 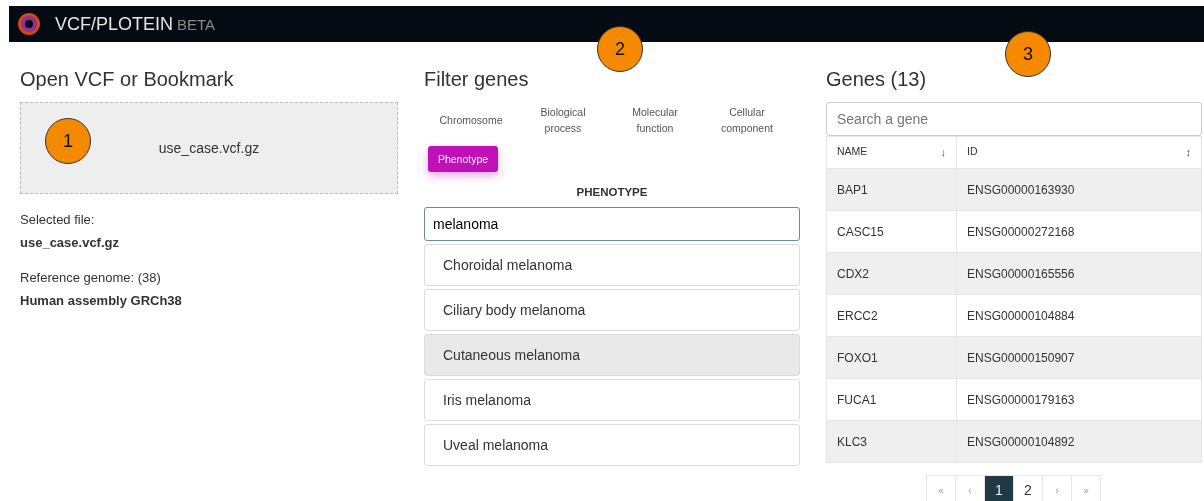 What do you see at coordinates (1028, 54) in the screenshot?
I see `callout-marker: 3` at bounding box center [1028, 54].